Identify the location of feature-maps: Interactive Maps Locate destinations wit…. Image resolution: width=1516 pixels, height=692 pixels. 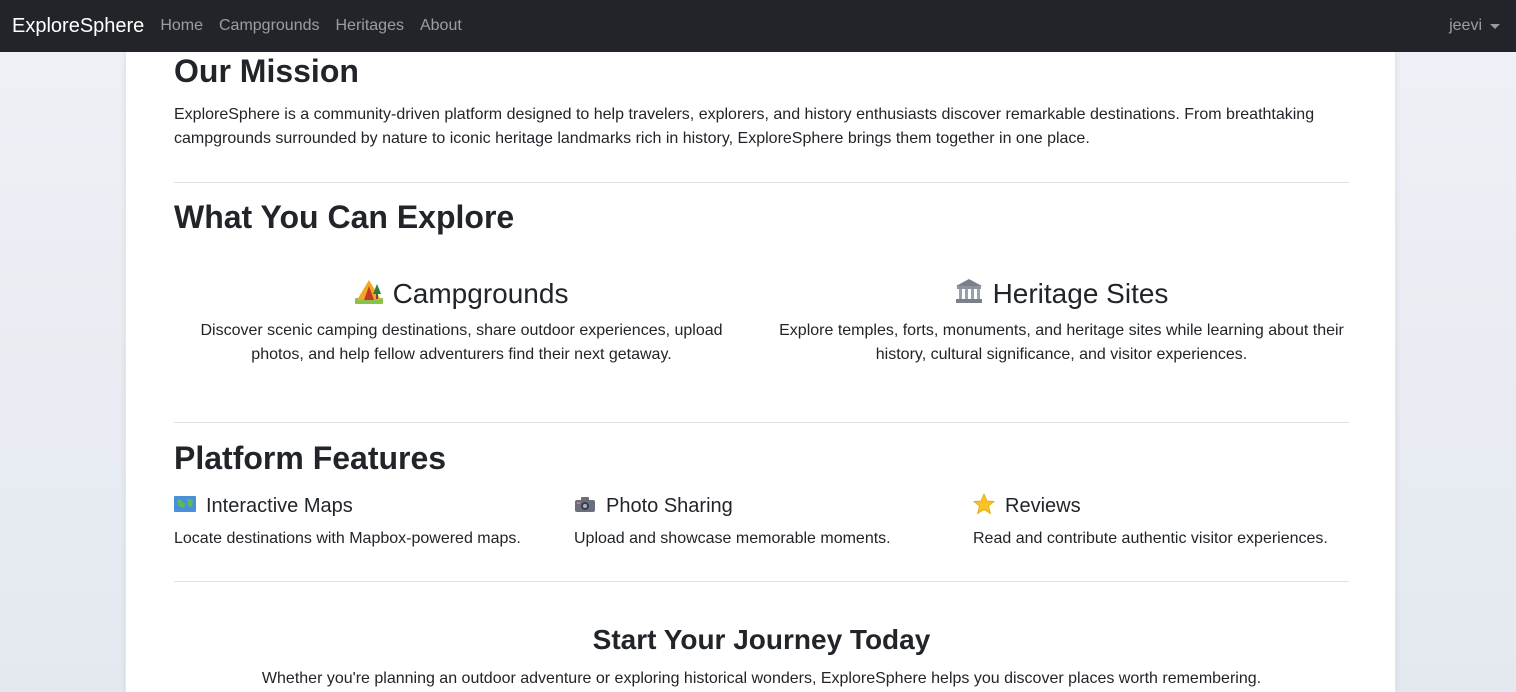
(364, 522).